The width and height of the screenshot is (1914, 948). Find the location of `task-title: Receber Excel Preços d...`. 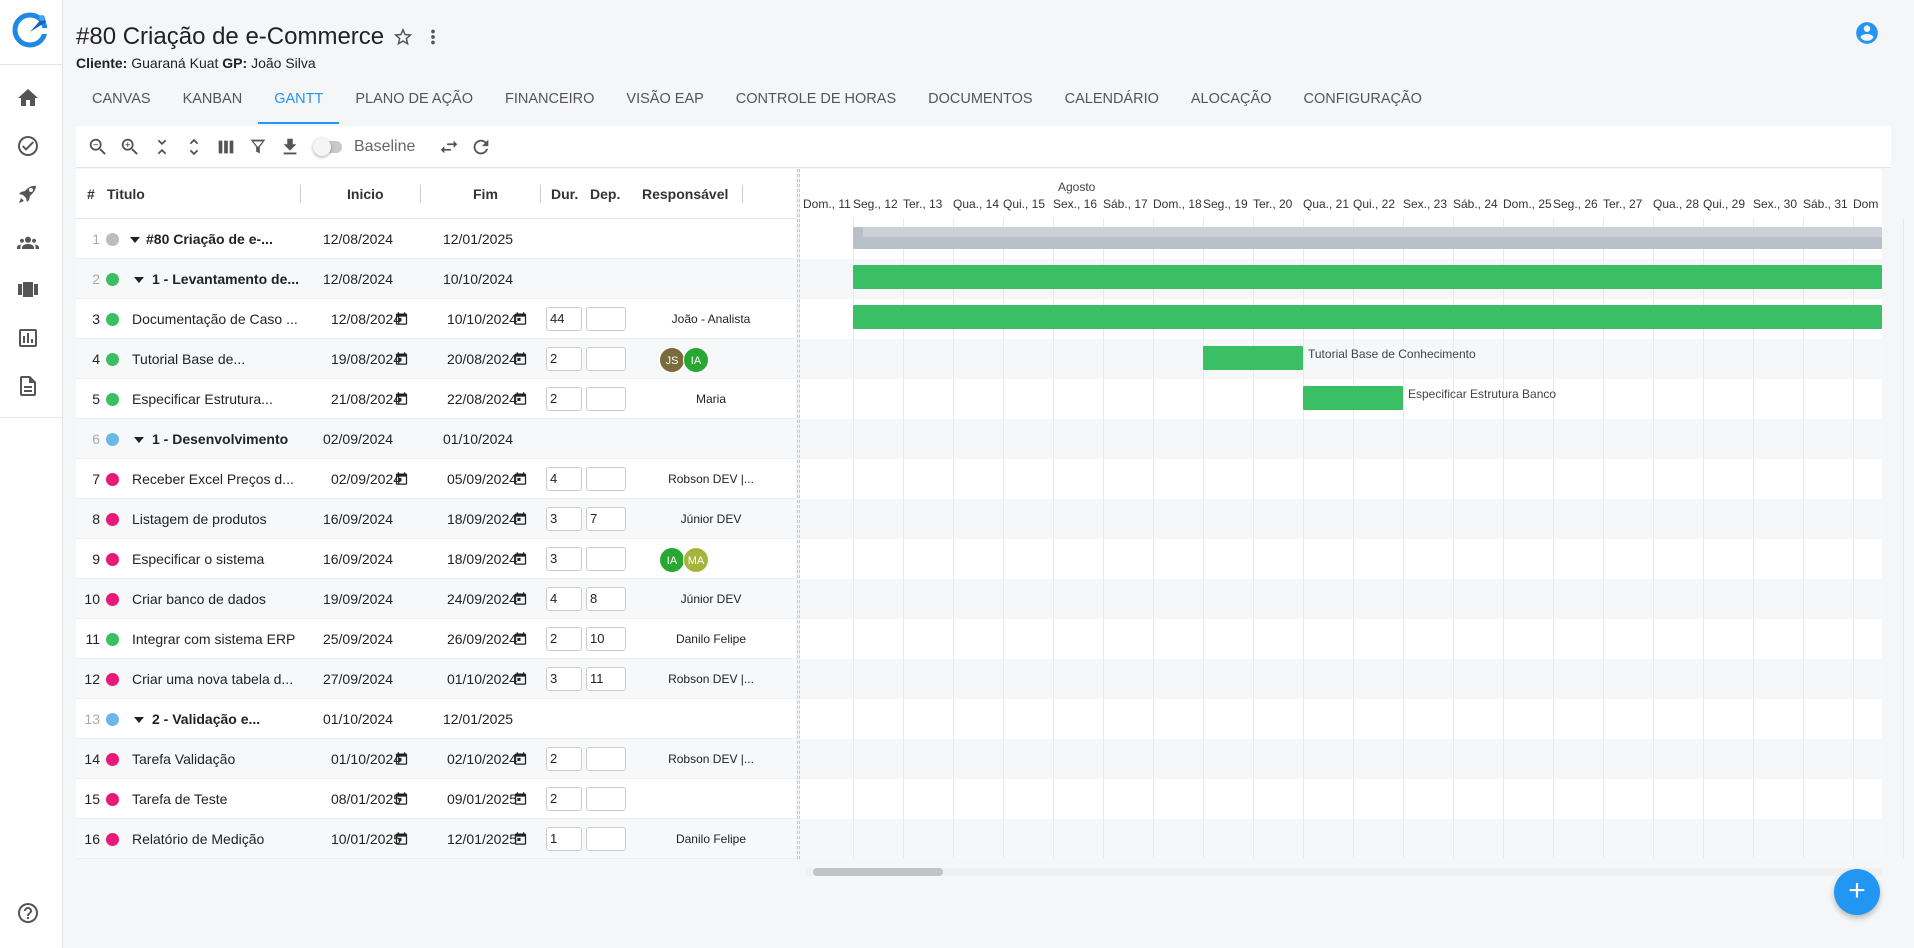

task-title: Receber Excel Preços d... is located at coordinates (230, 479).